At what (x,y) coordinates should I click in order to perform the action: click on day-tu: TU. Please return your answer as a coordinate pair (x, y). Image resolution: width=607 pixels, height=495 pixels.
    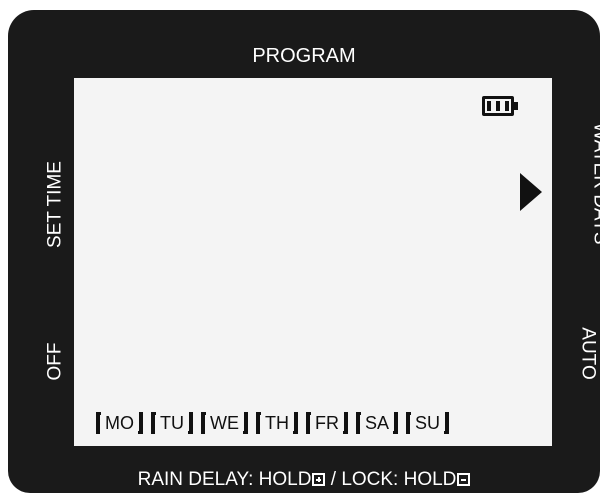
    Looking at the image, I should click on (172, 423).